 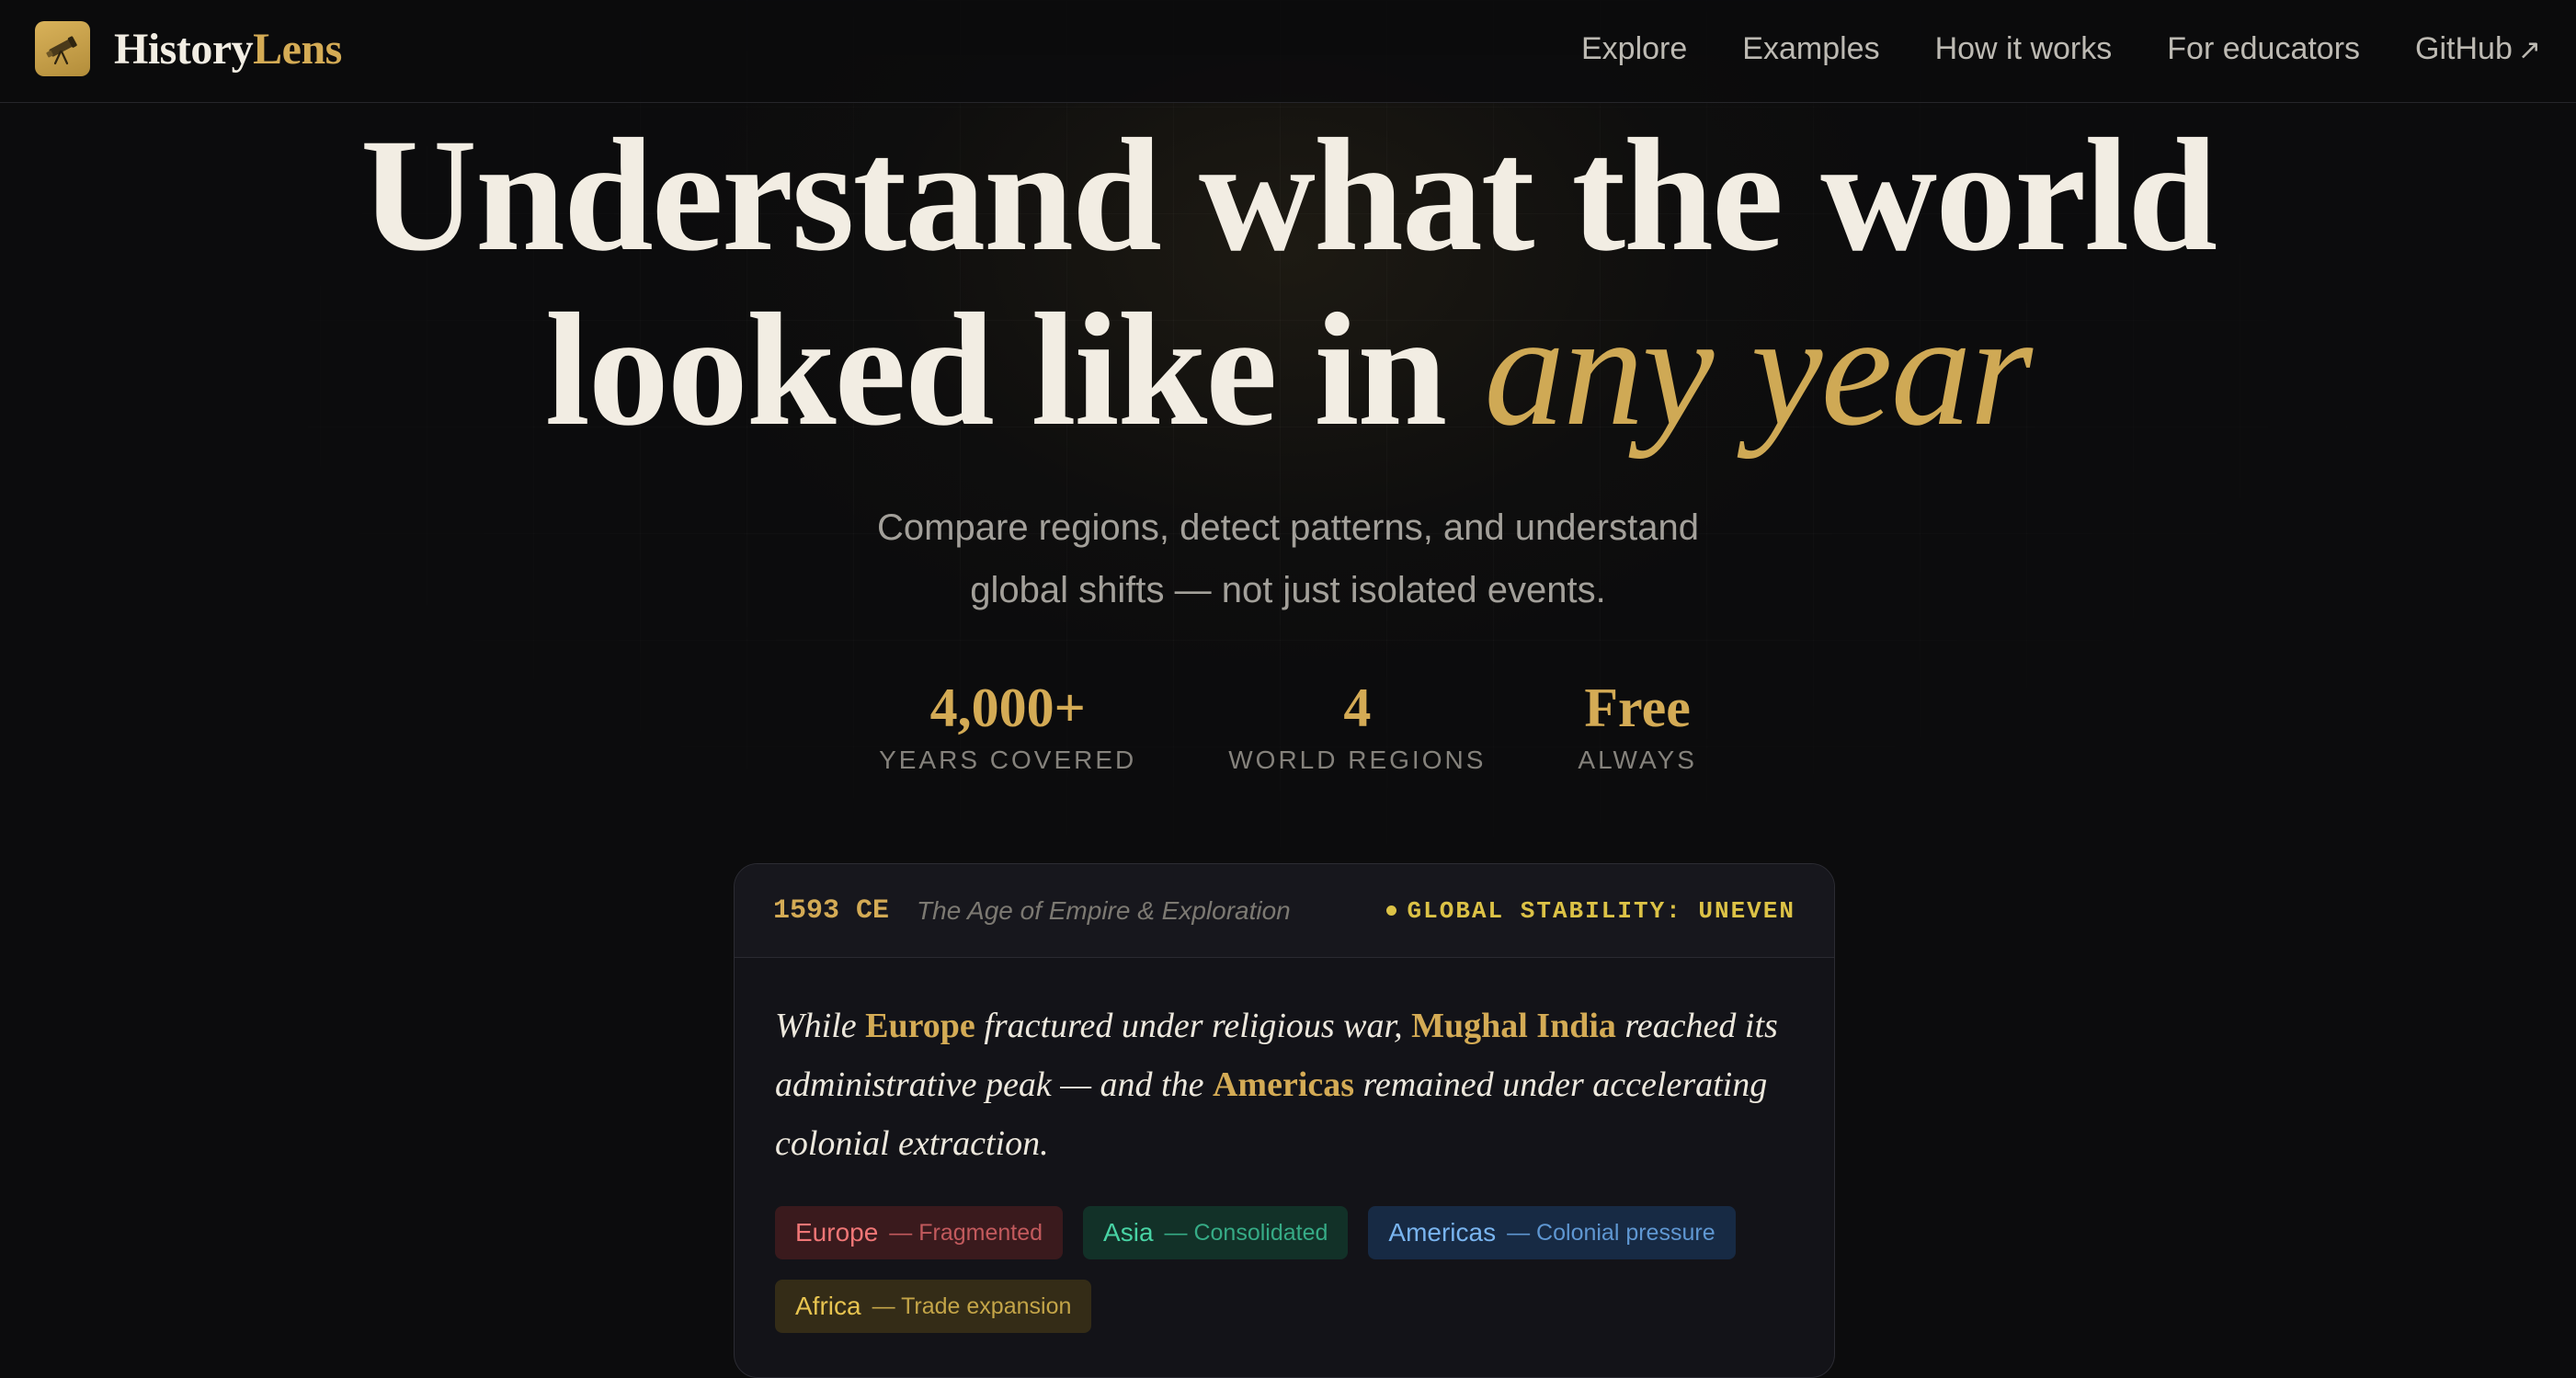 What do you see at coordinates (1288, 370) in the screenshot?
I see `hero-title-line-2: looked like in any year` at bounding box center [1288, 370].